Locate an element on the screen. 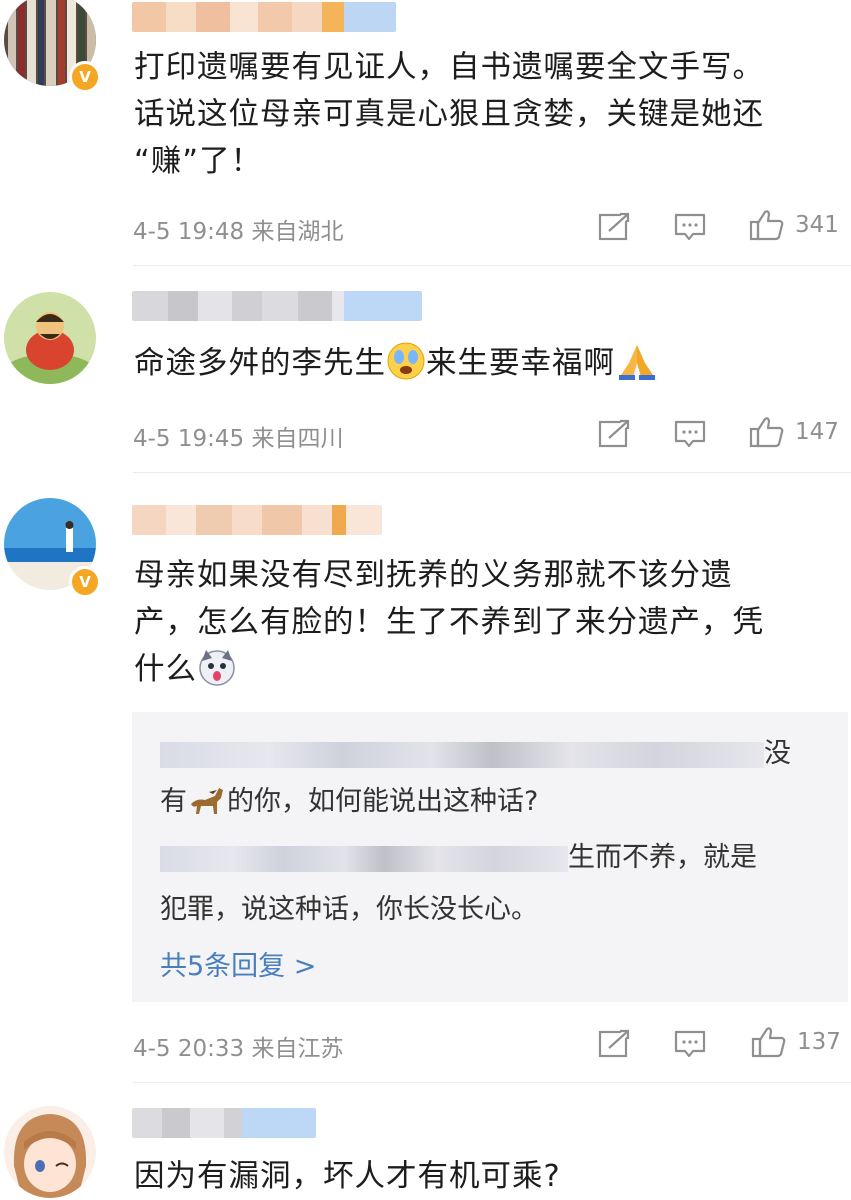 The height and width of the screenshot is (1200, 851). like-count: 137 is located at coordinates (819, 1042).